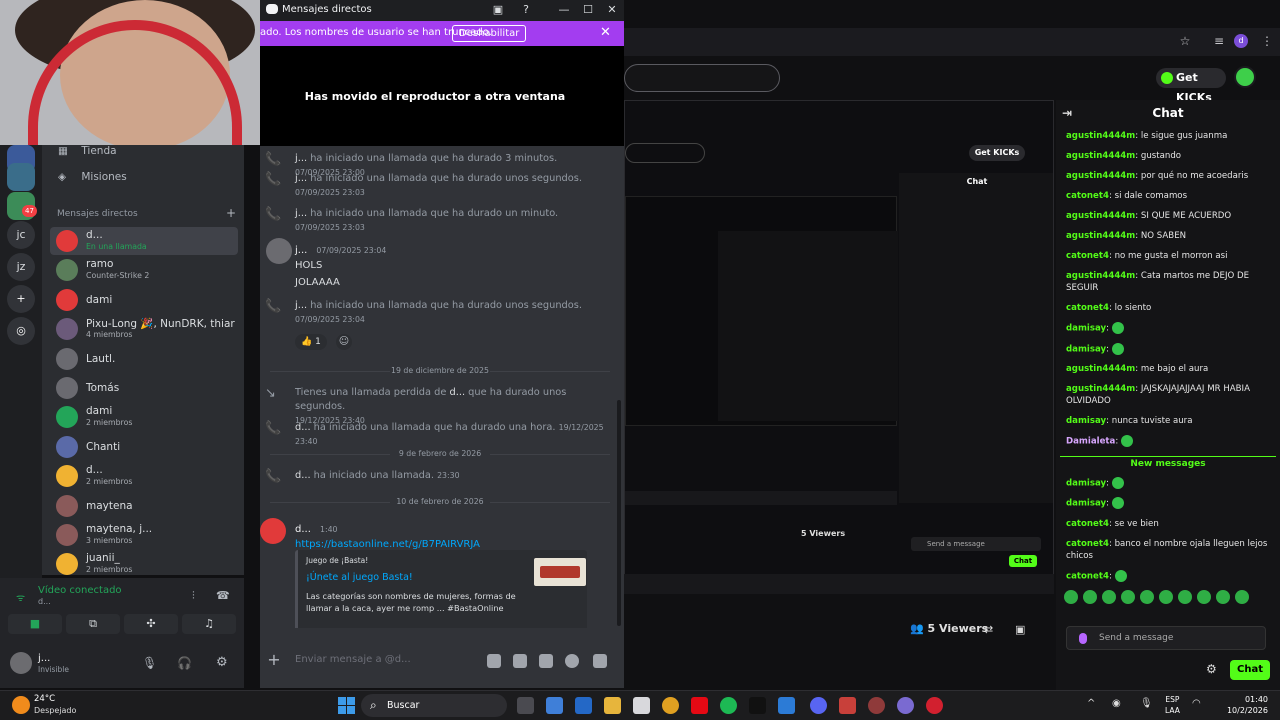 This screenshot has height=720, width=1280. I want to click on sidebar-dm-item: Pixu-Long 🎉, NunDRK, thiar 4 miembros, so click(144, 329).